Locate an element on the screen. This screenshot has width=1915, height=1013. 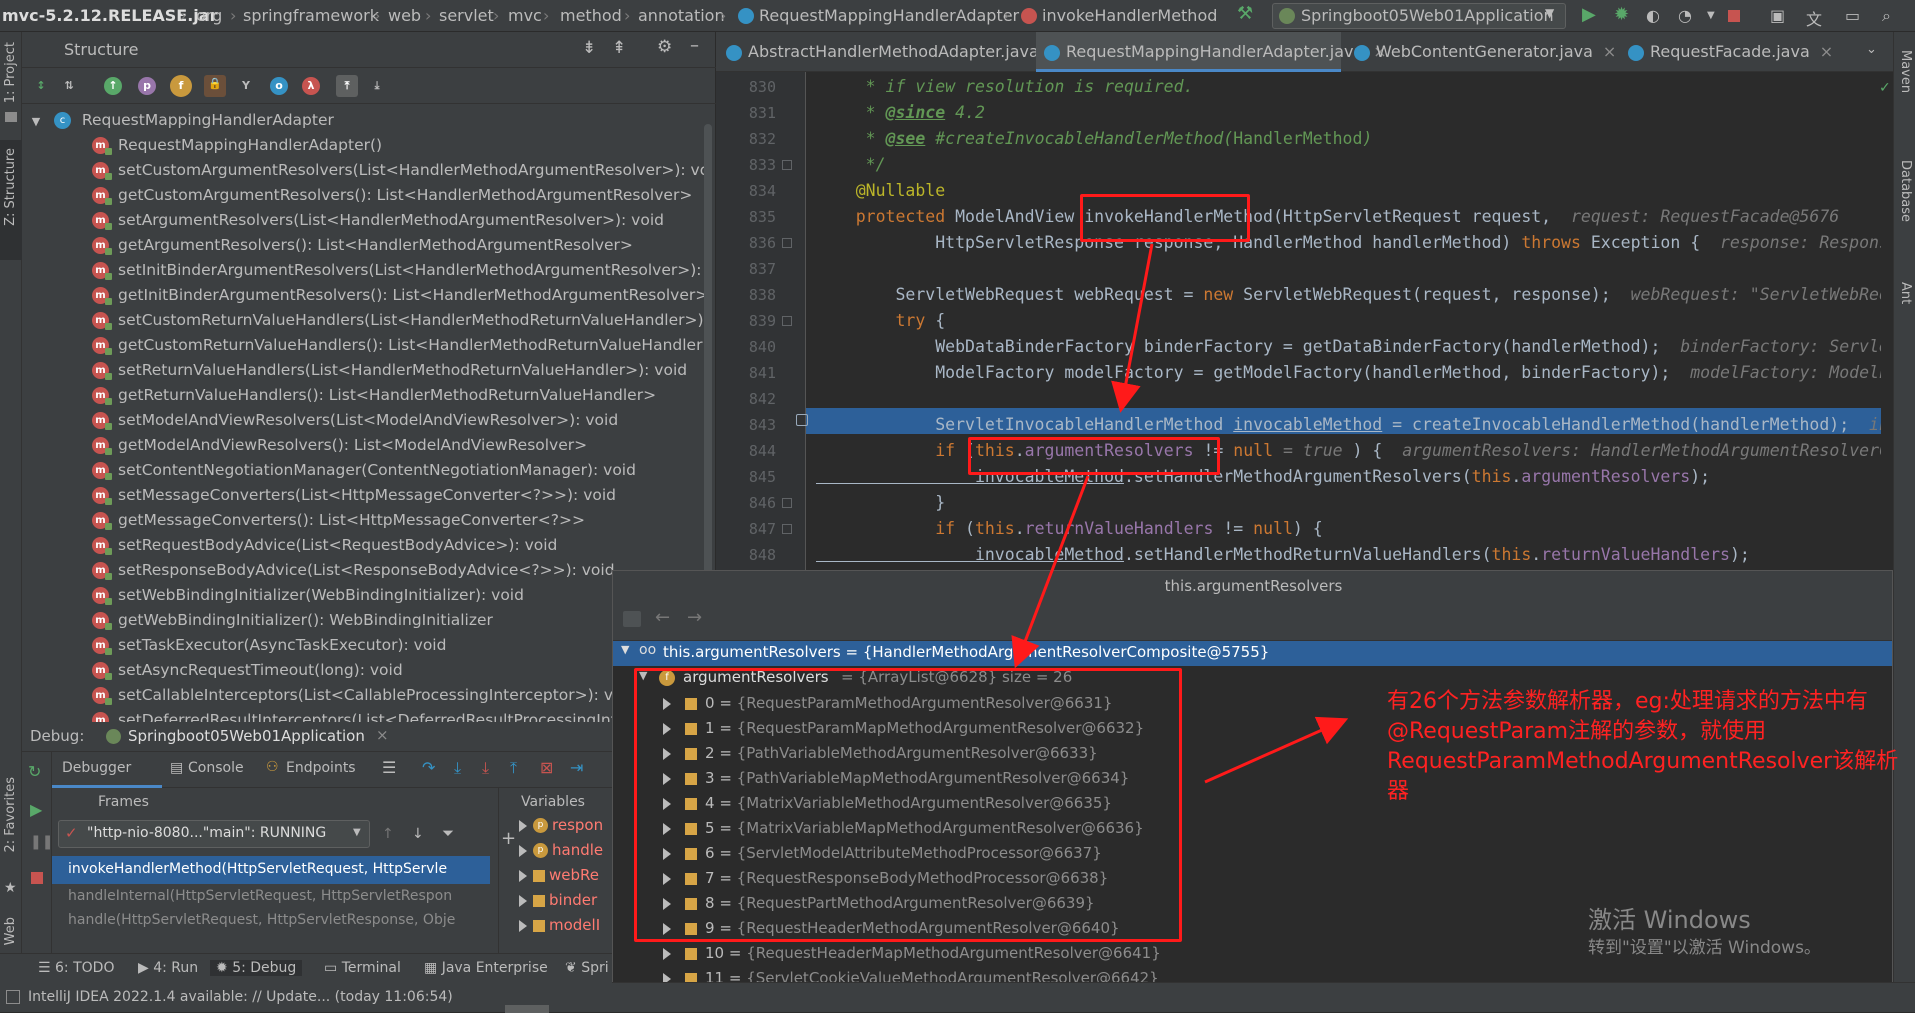
annotation-arrows is located at coordinates (1180, 513).